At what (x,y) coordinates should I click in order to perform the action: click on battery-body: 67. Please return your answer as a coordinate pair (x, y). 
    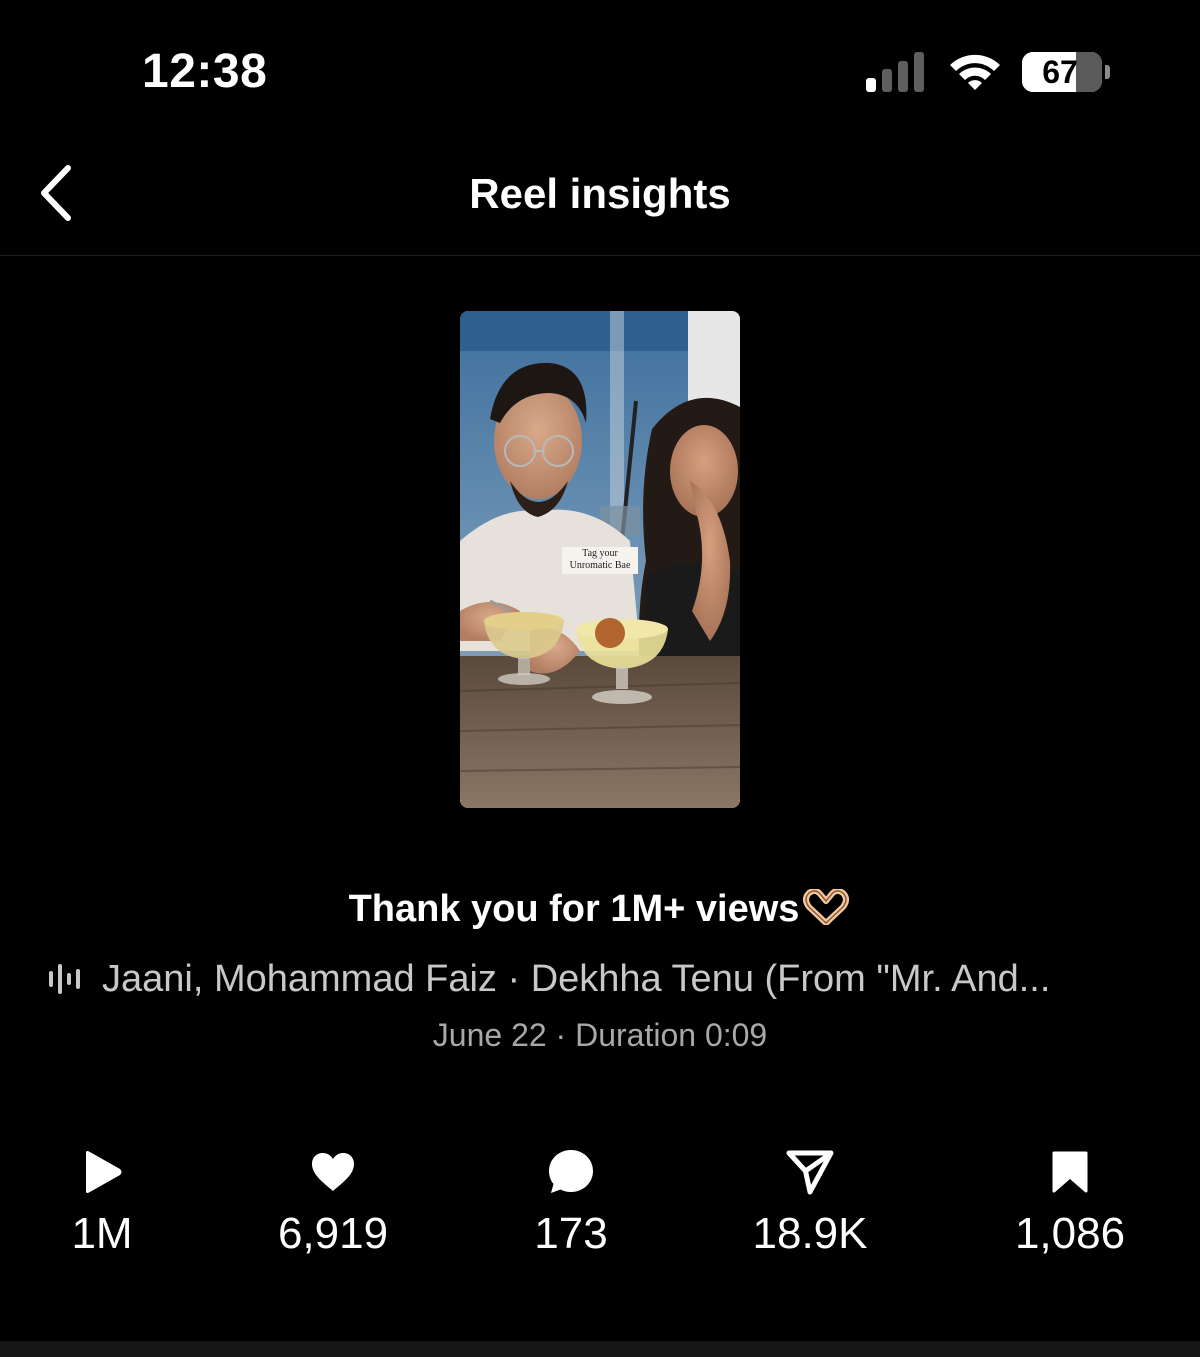
    Looking at the image, I should click on (1062, 72).